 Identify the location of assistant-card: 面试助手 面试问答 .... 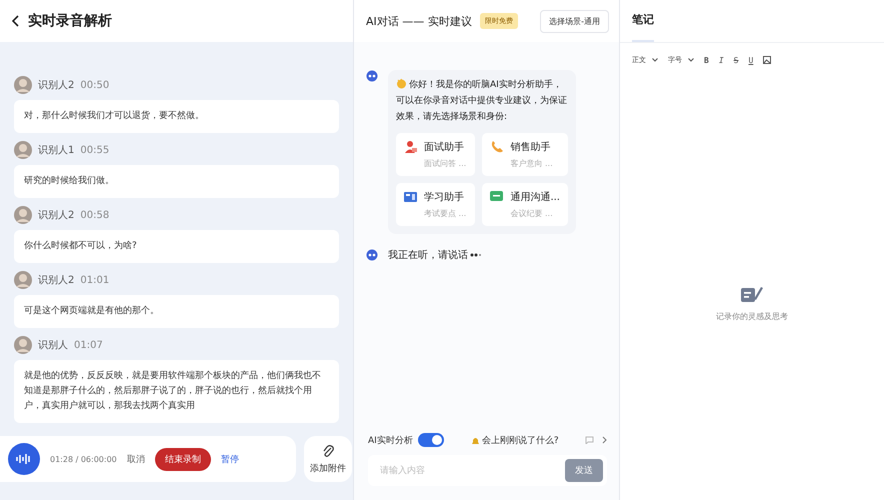
(436, 154).